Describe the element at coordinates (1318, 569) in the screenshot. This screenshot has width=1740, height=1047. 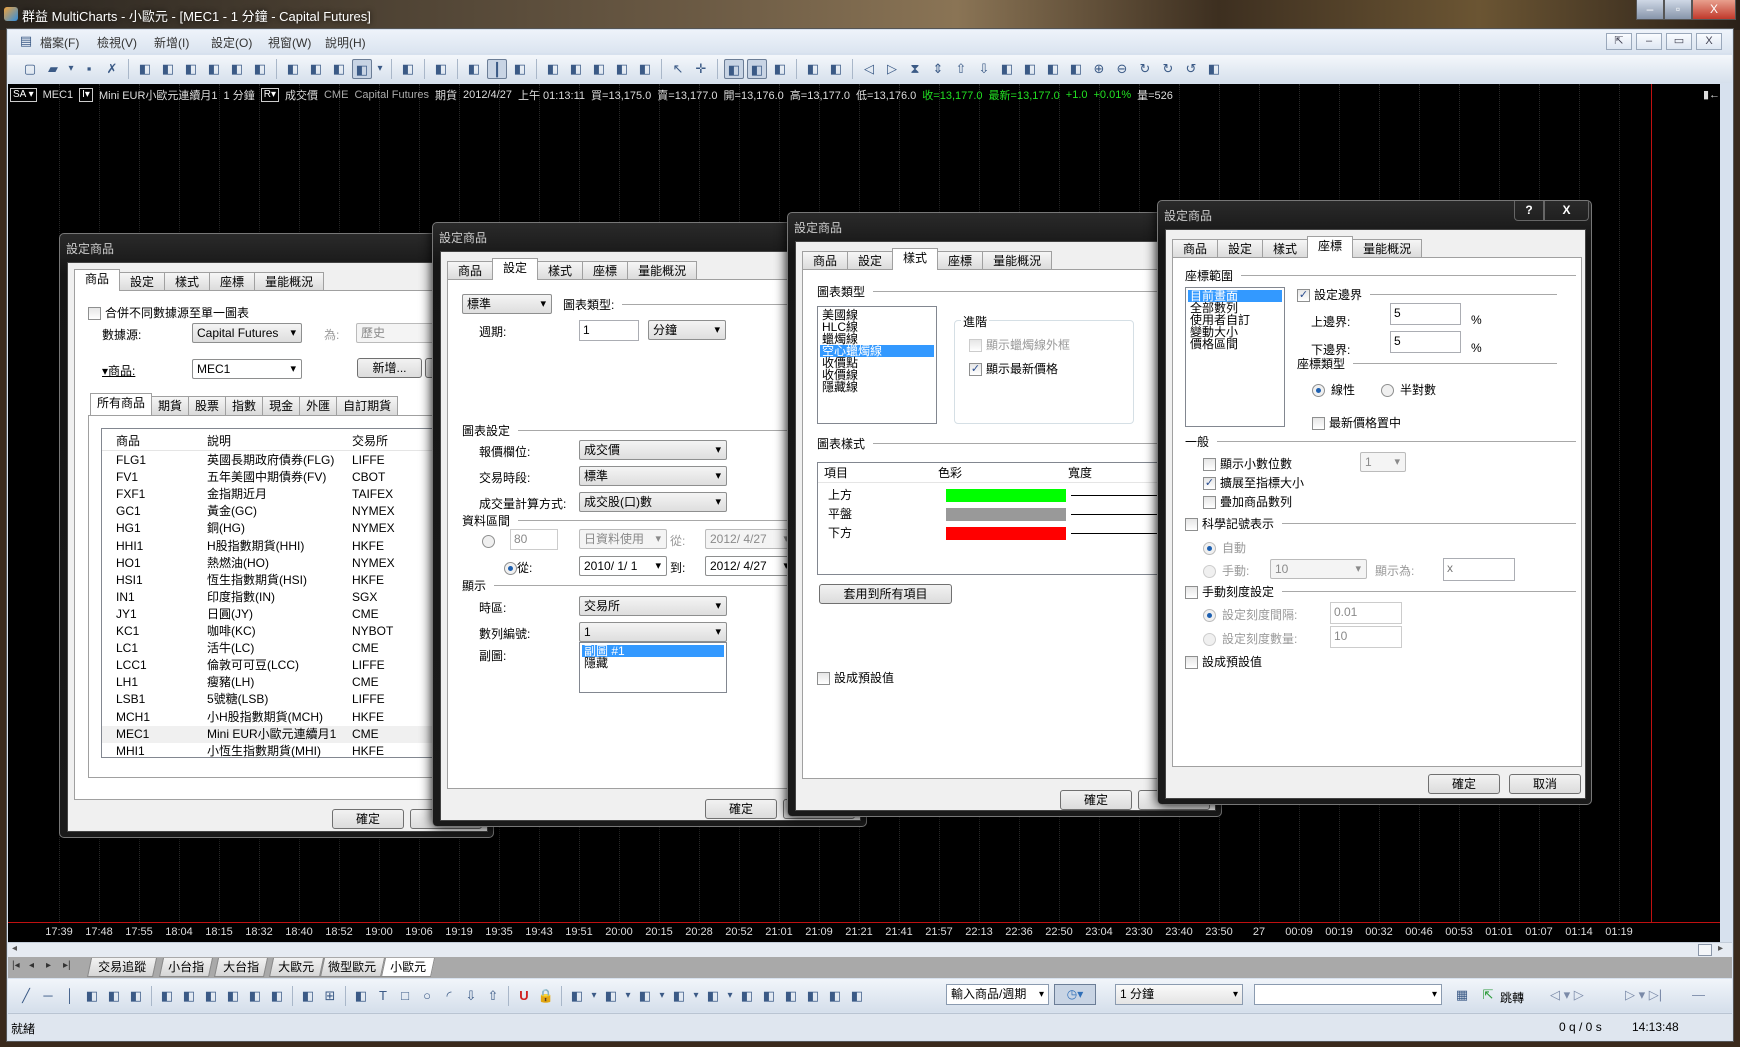
I see `sci-manual-combo: 10` at that location.